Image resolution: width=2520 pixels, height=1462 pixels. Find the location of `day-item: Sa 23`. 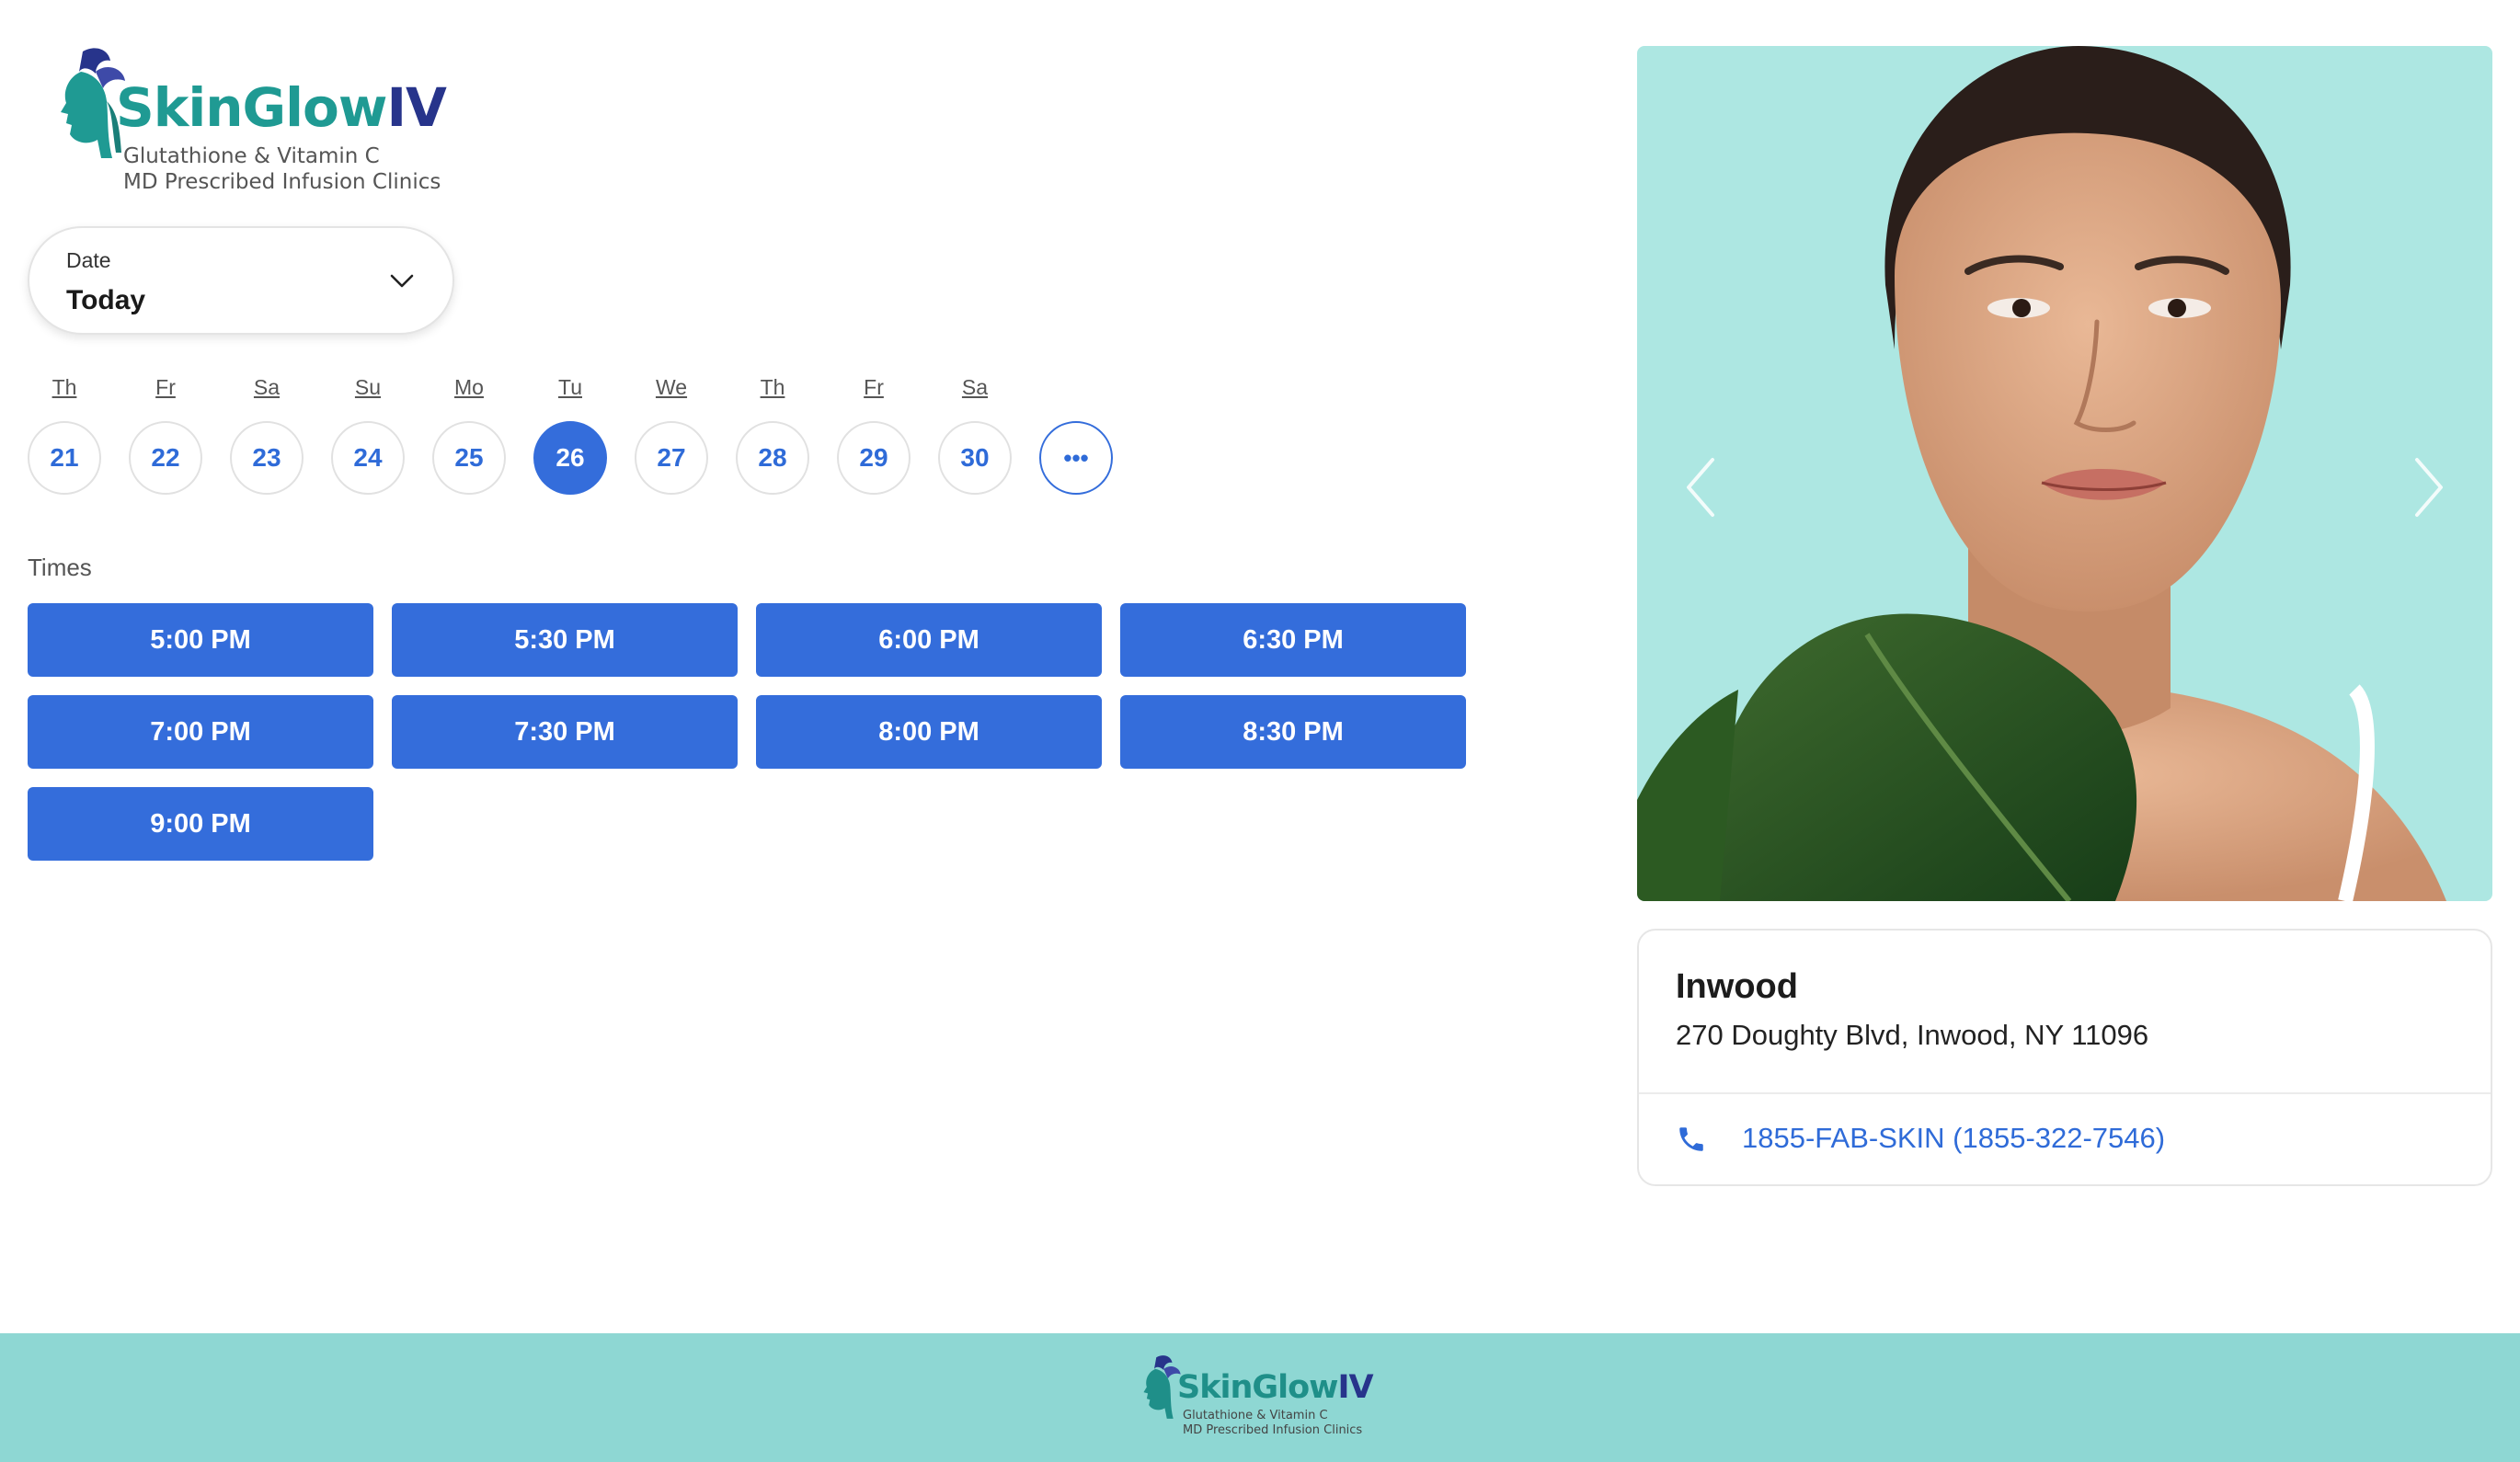

day-item: Sa 23 is located at coordinates (267, 433).